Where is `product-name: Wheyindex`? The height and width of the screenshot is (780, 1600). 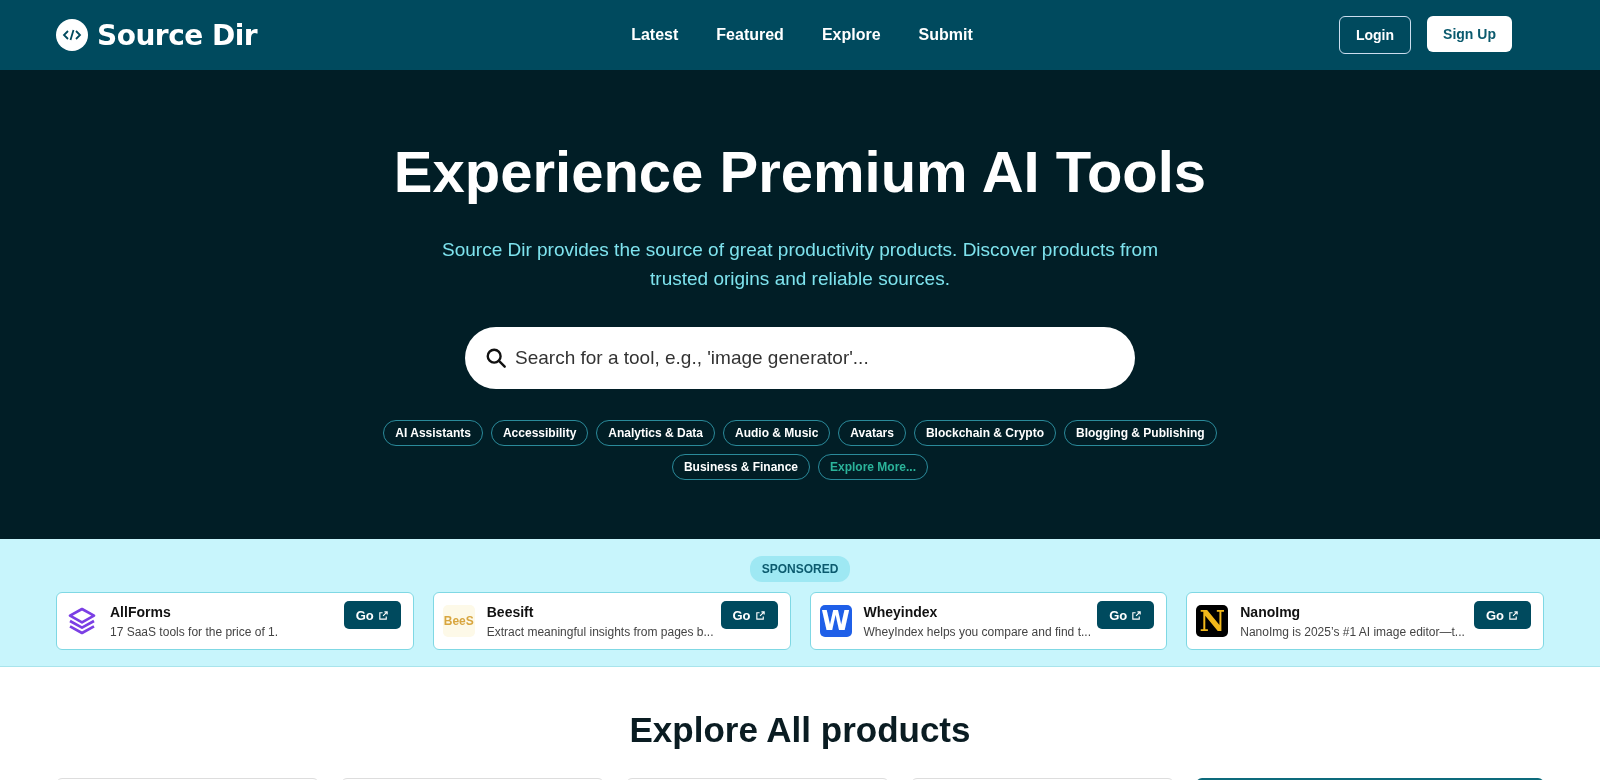
product-name: Wheyindex is located at coordinates (900, 611).